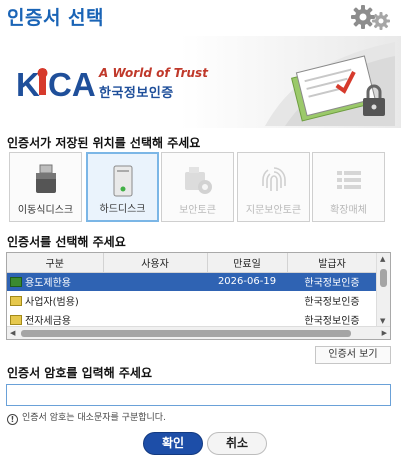  Describe the element at coordinates (237, 443) in the screenshot. I see `cancel-button: 취소` at that location.